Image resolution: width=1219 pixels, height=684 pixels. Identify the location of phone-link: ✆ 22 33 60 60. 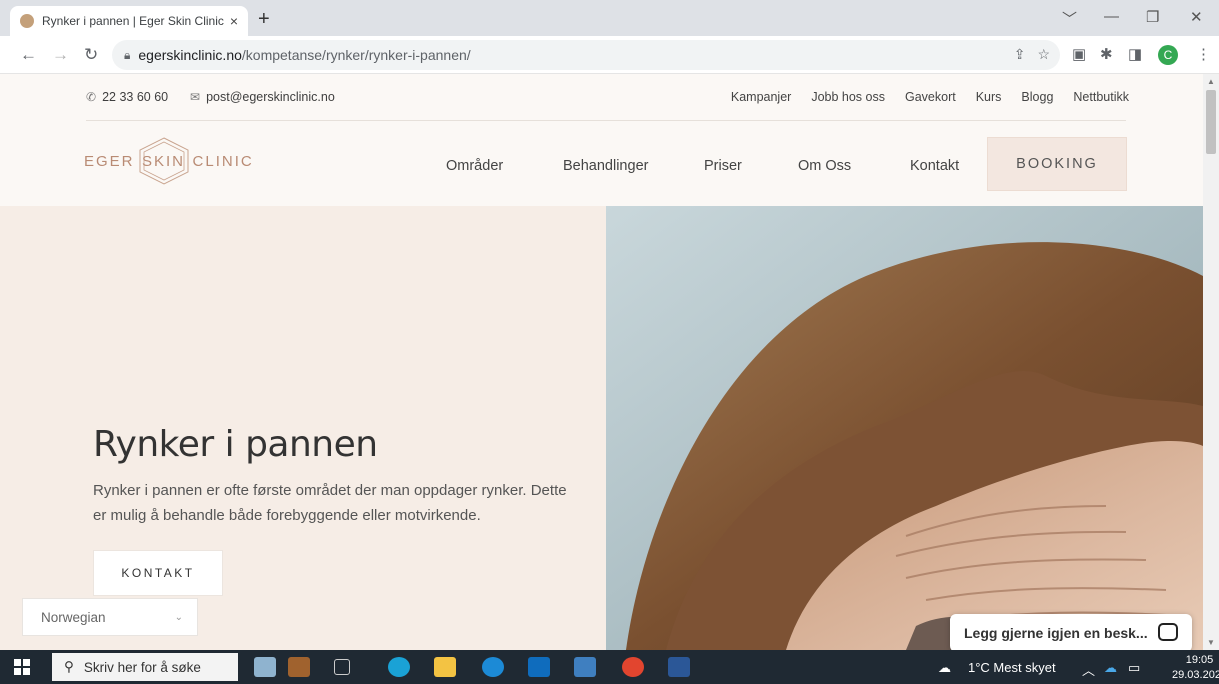
(127, 97).